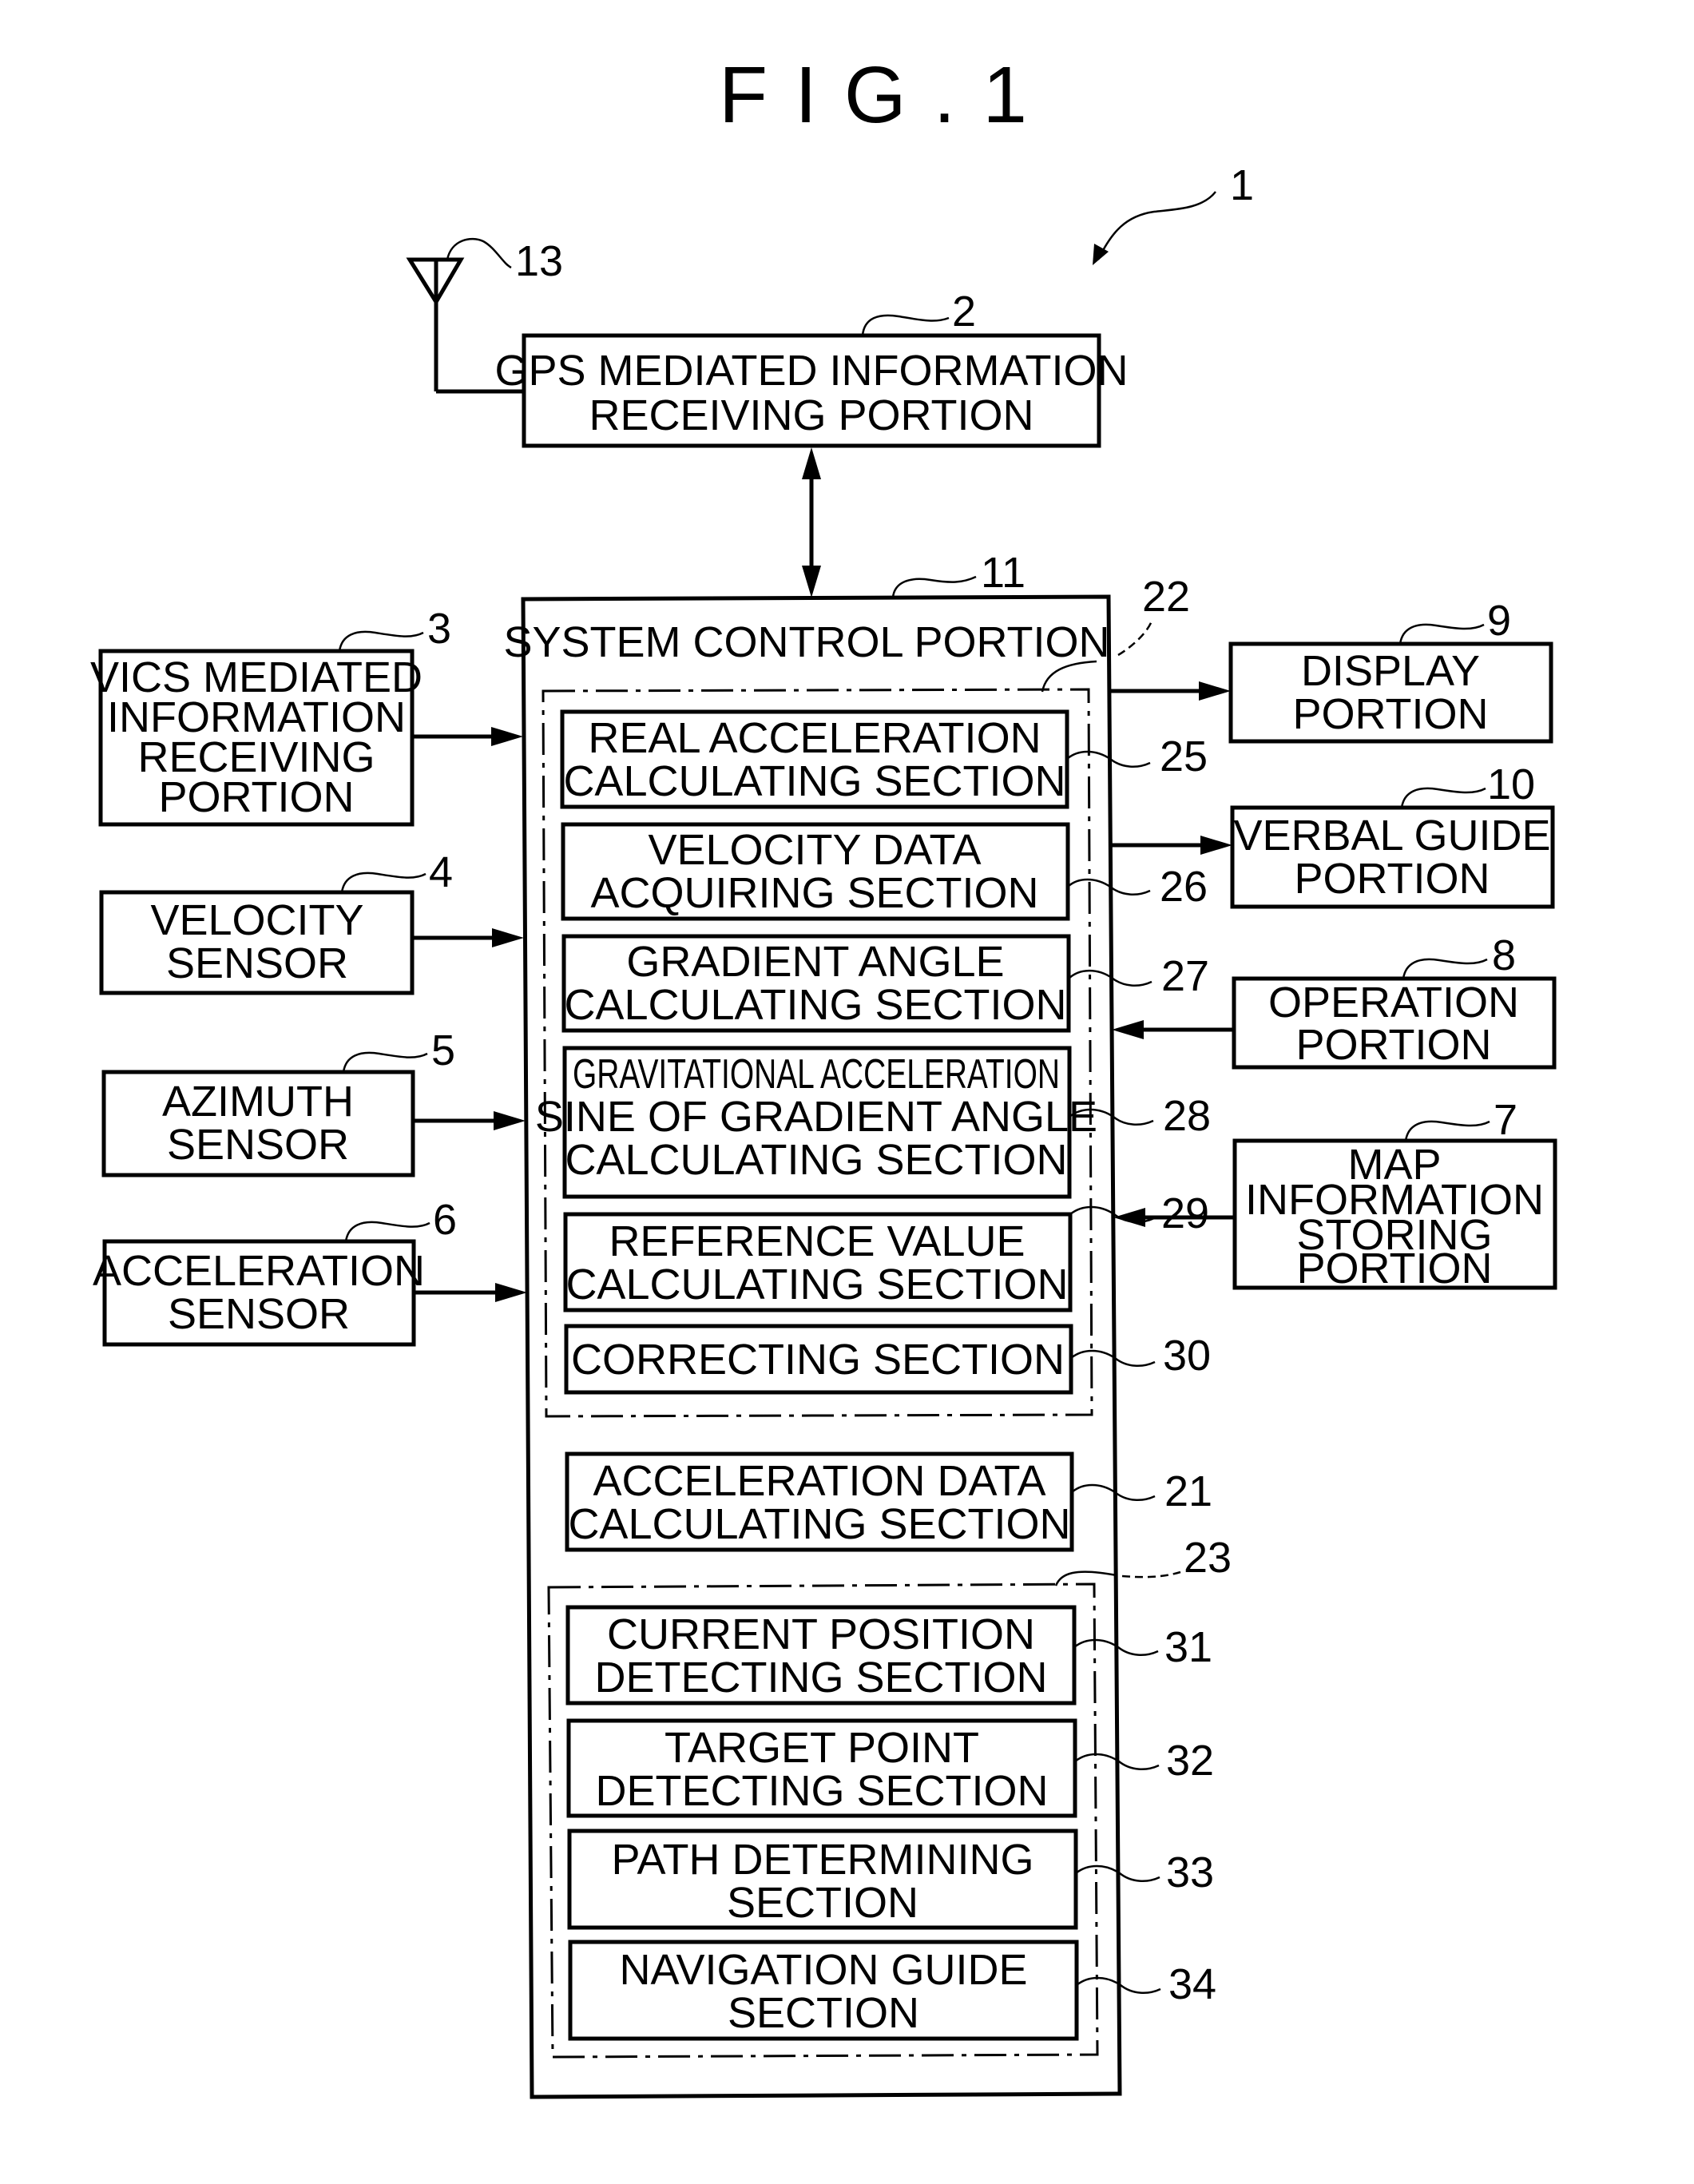 The width and height of the screenshot is (1694, 2184). Describe the element at coordinates (823, 1970) in the screenshot. I see `section-34-line-1: NAVIGATION GUIDE` at that location.